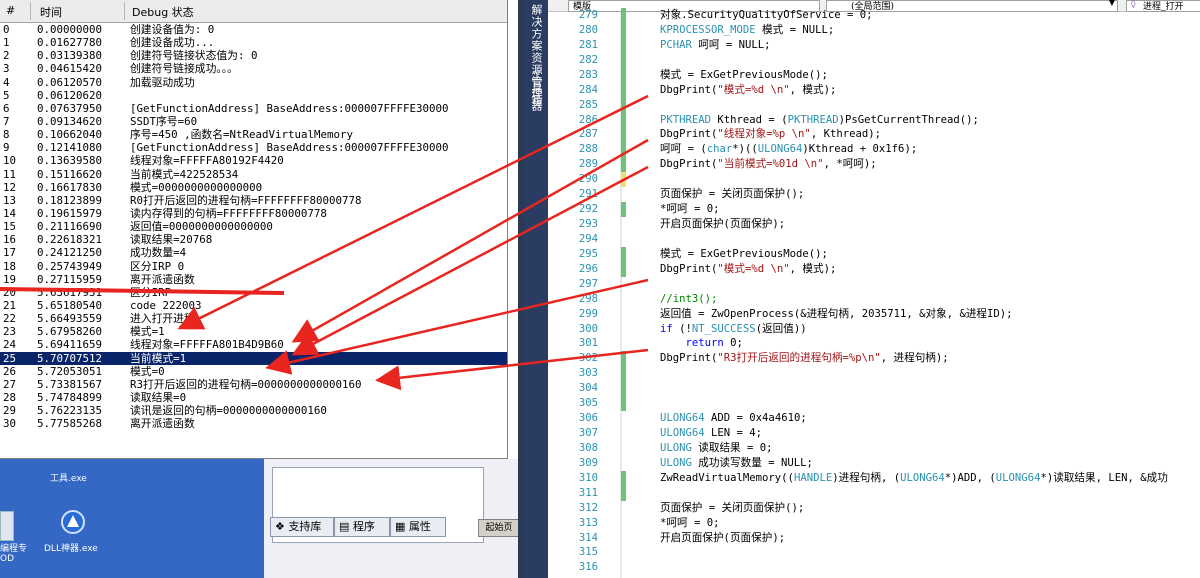  What do you see at coordinates (874, 299) in the screenshot?
I see `code-line: 298 //int3();` at bounding box center [874, 299].